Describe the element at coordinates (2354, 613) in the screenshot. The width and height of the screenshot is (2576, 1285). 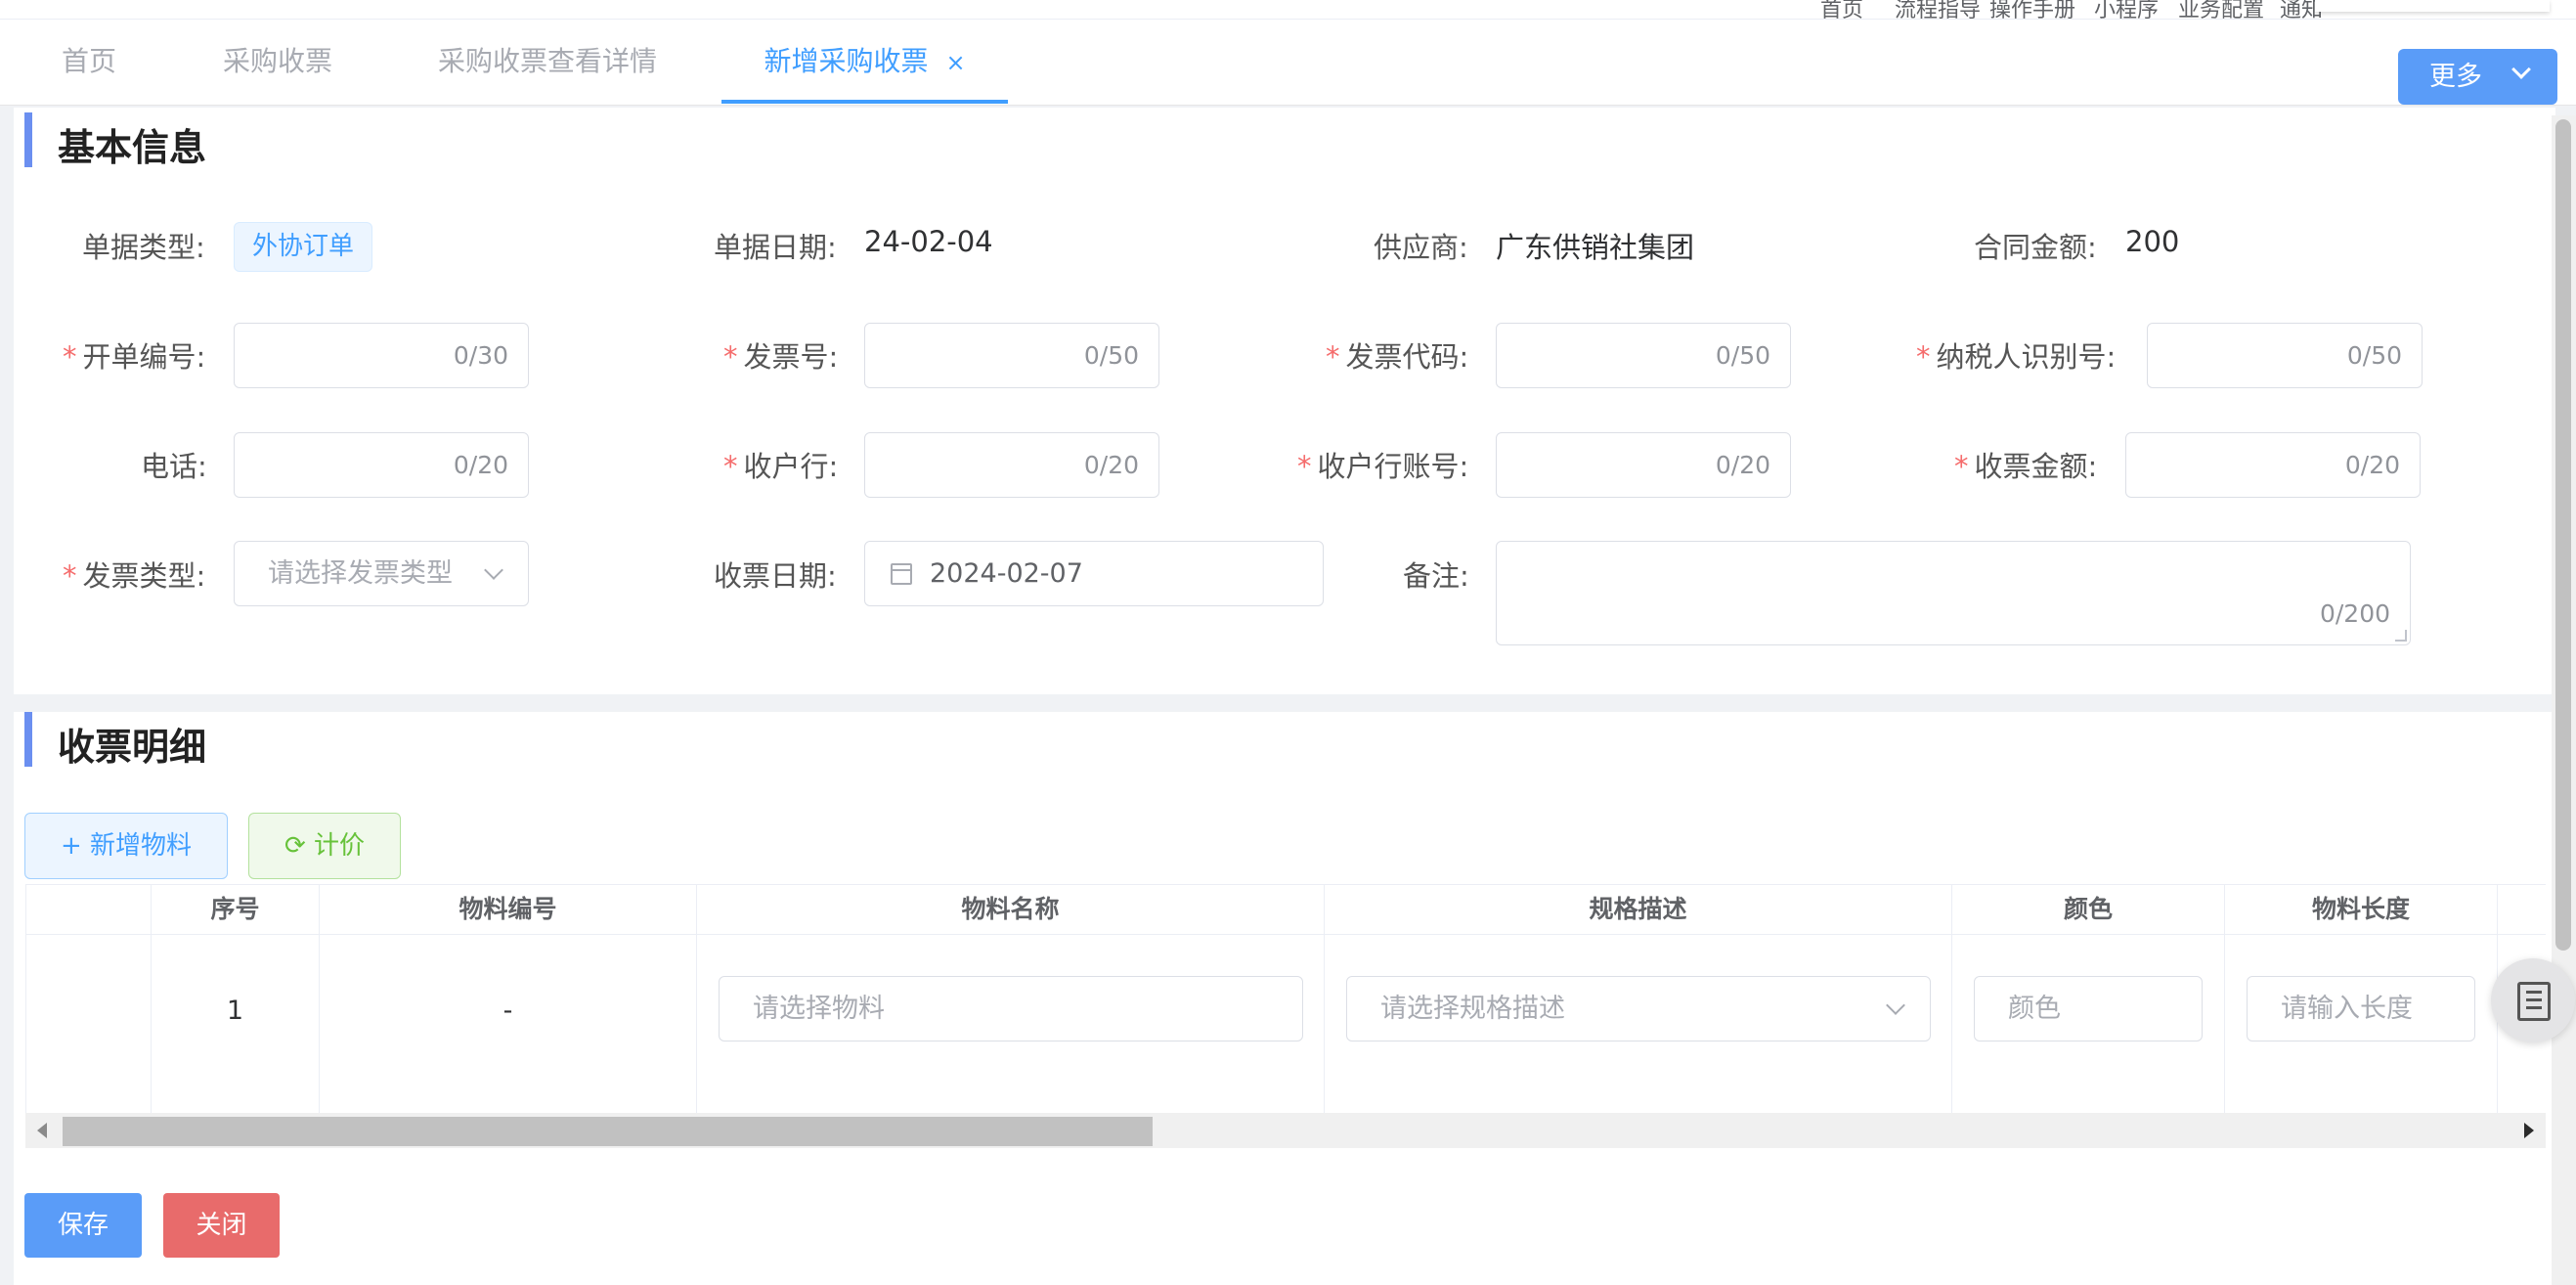
I see `remark-count: 0/200` at that location.